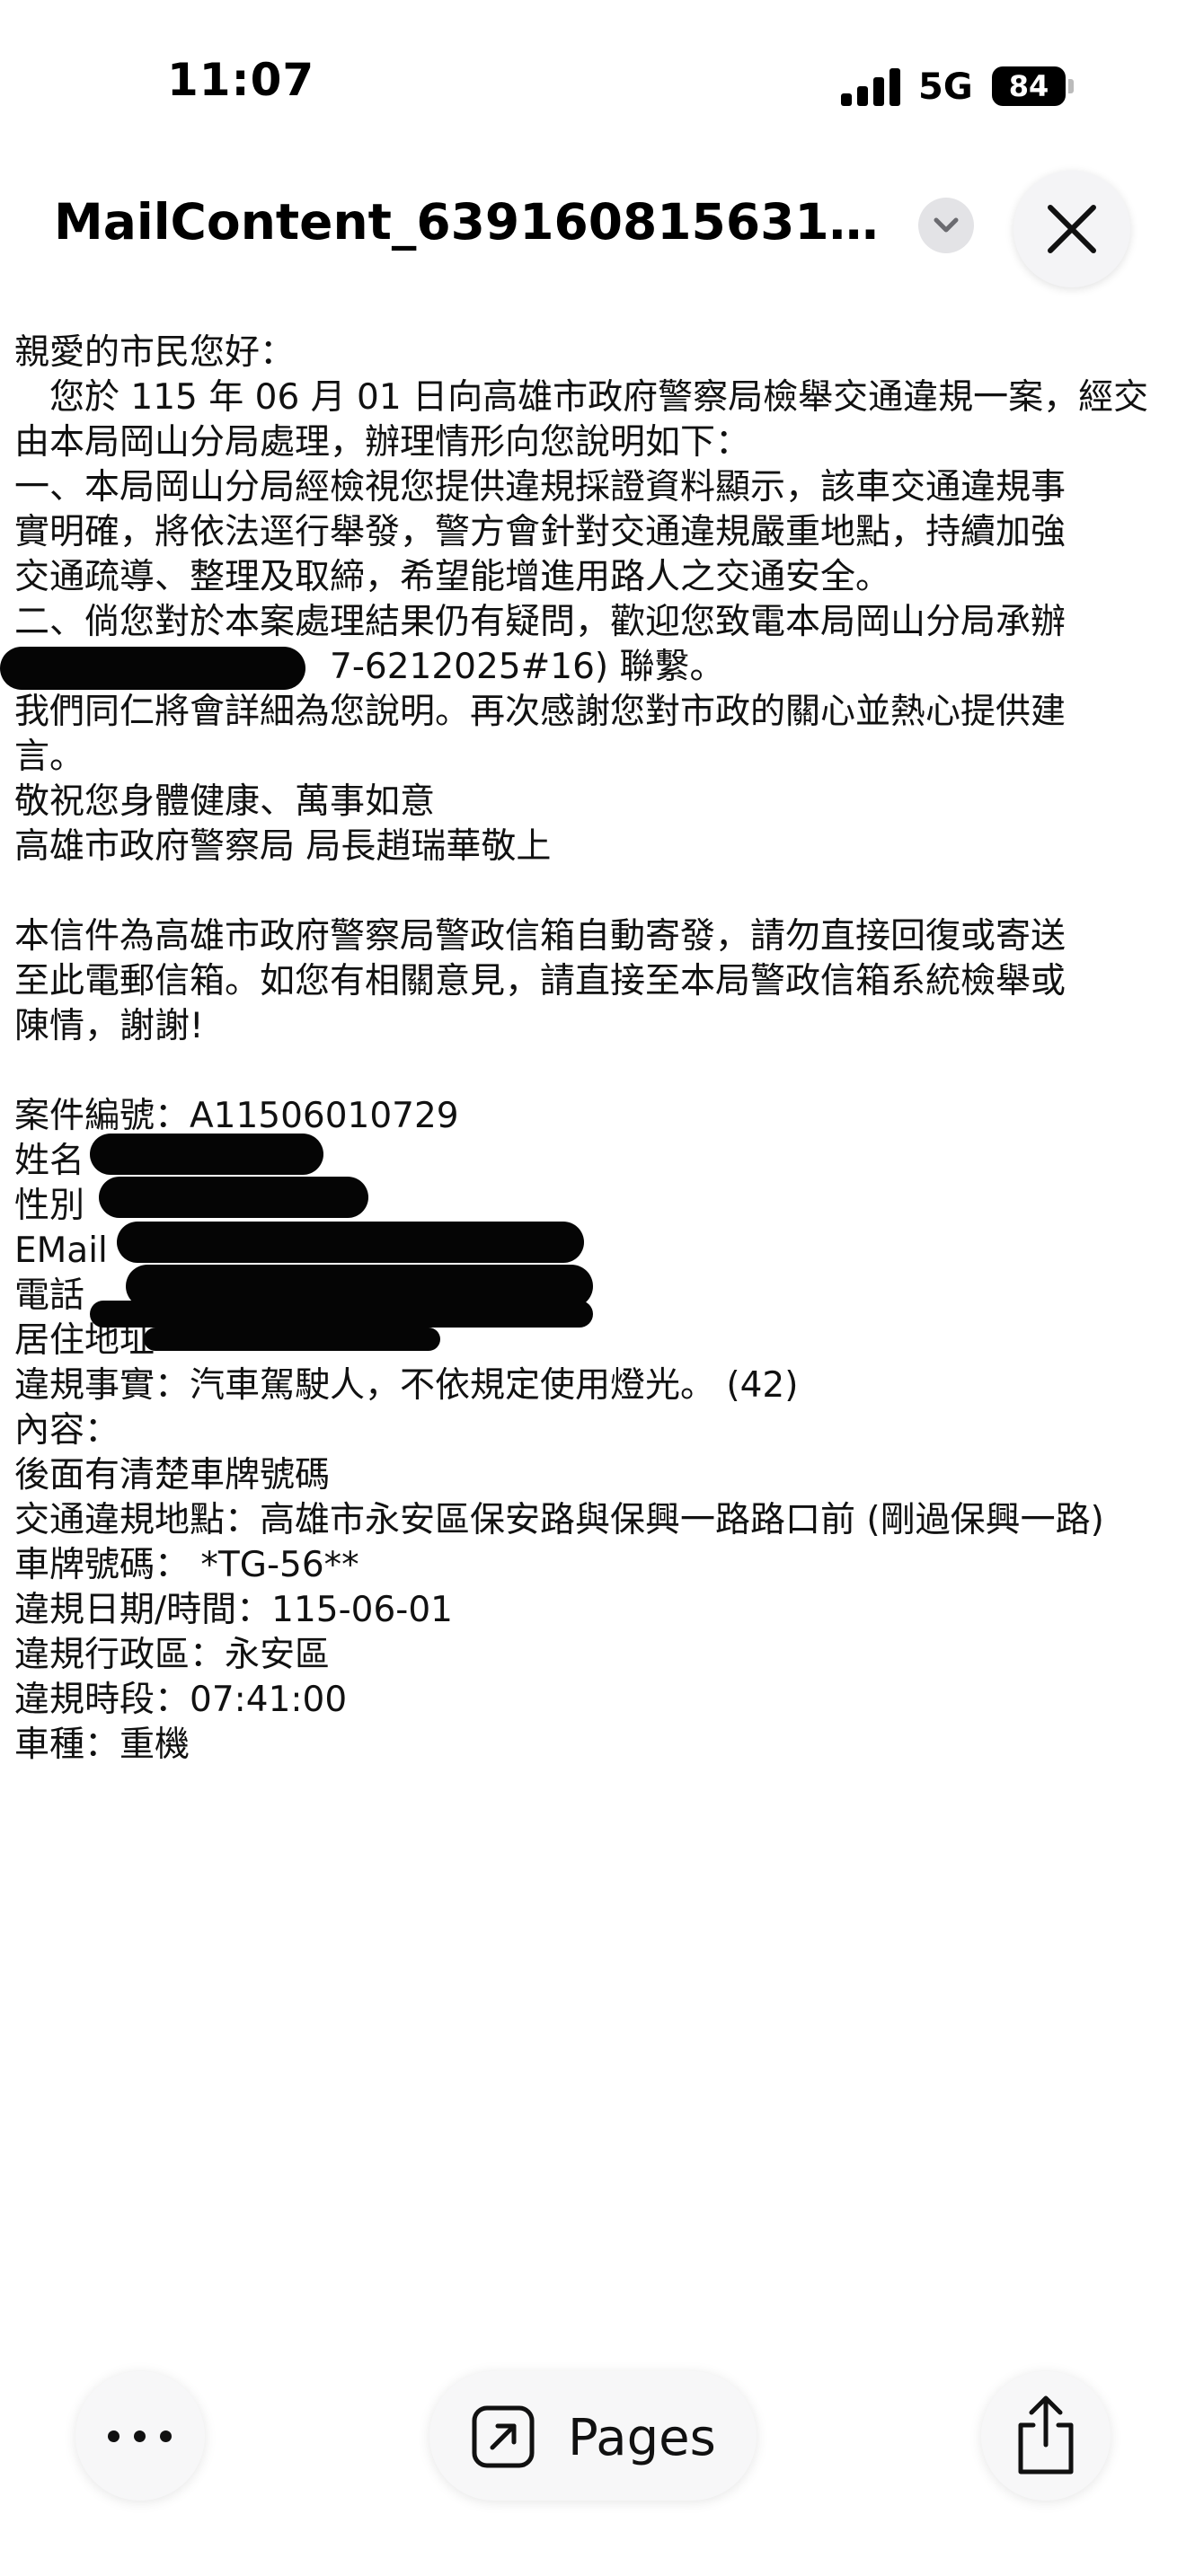 The height and width of the screenshot is (2576, 1186). Describe the element at coordinates (642, 2438) in the screenshot. I see `pages-label: Pages` at that location.